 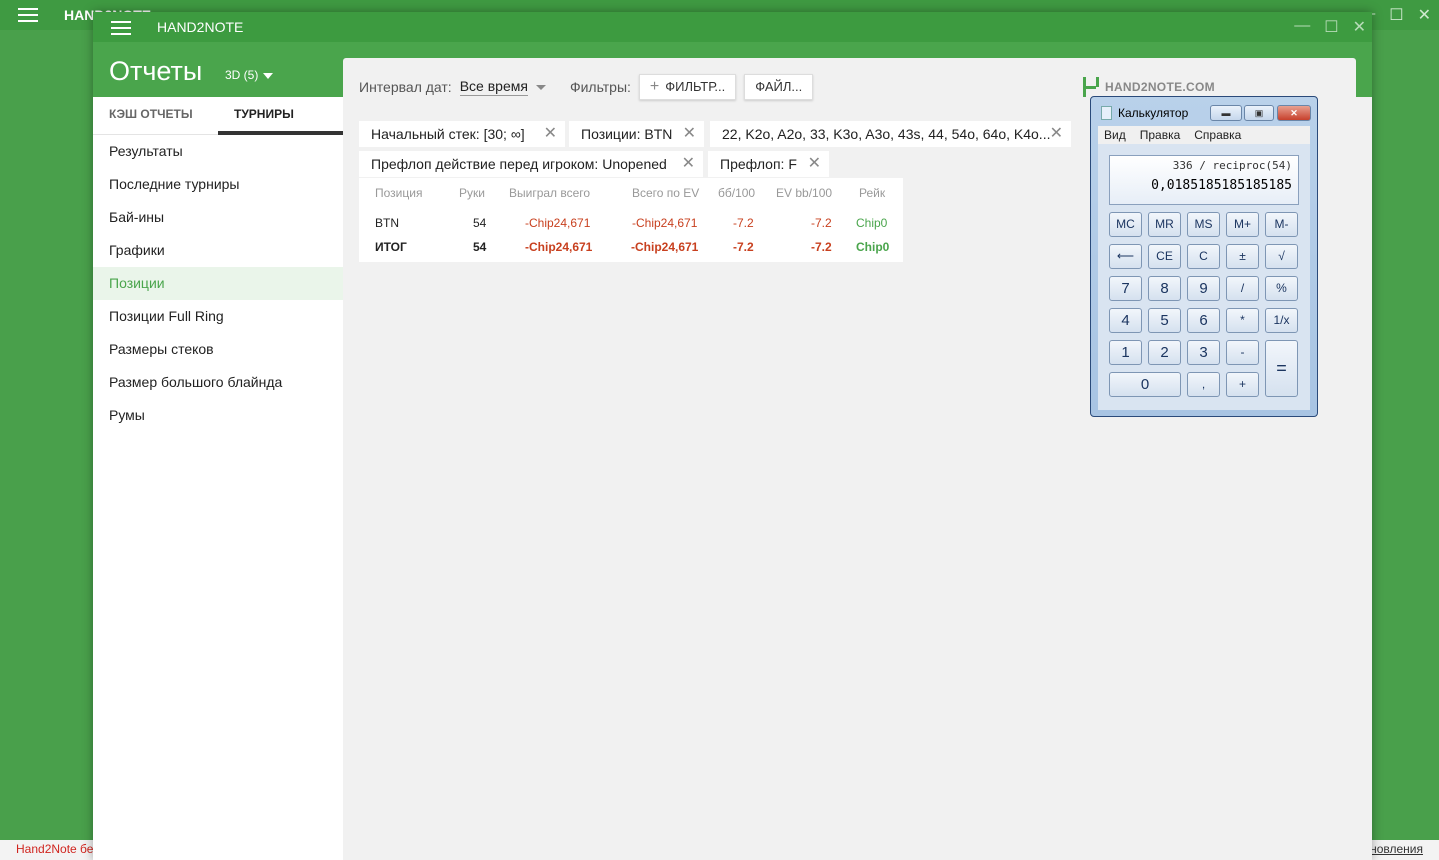 What do you see at coordinates (1160, 135) in the screenshot?
I see `menu-item-edit: Правка` at bounding box center [1160, 135].